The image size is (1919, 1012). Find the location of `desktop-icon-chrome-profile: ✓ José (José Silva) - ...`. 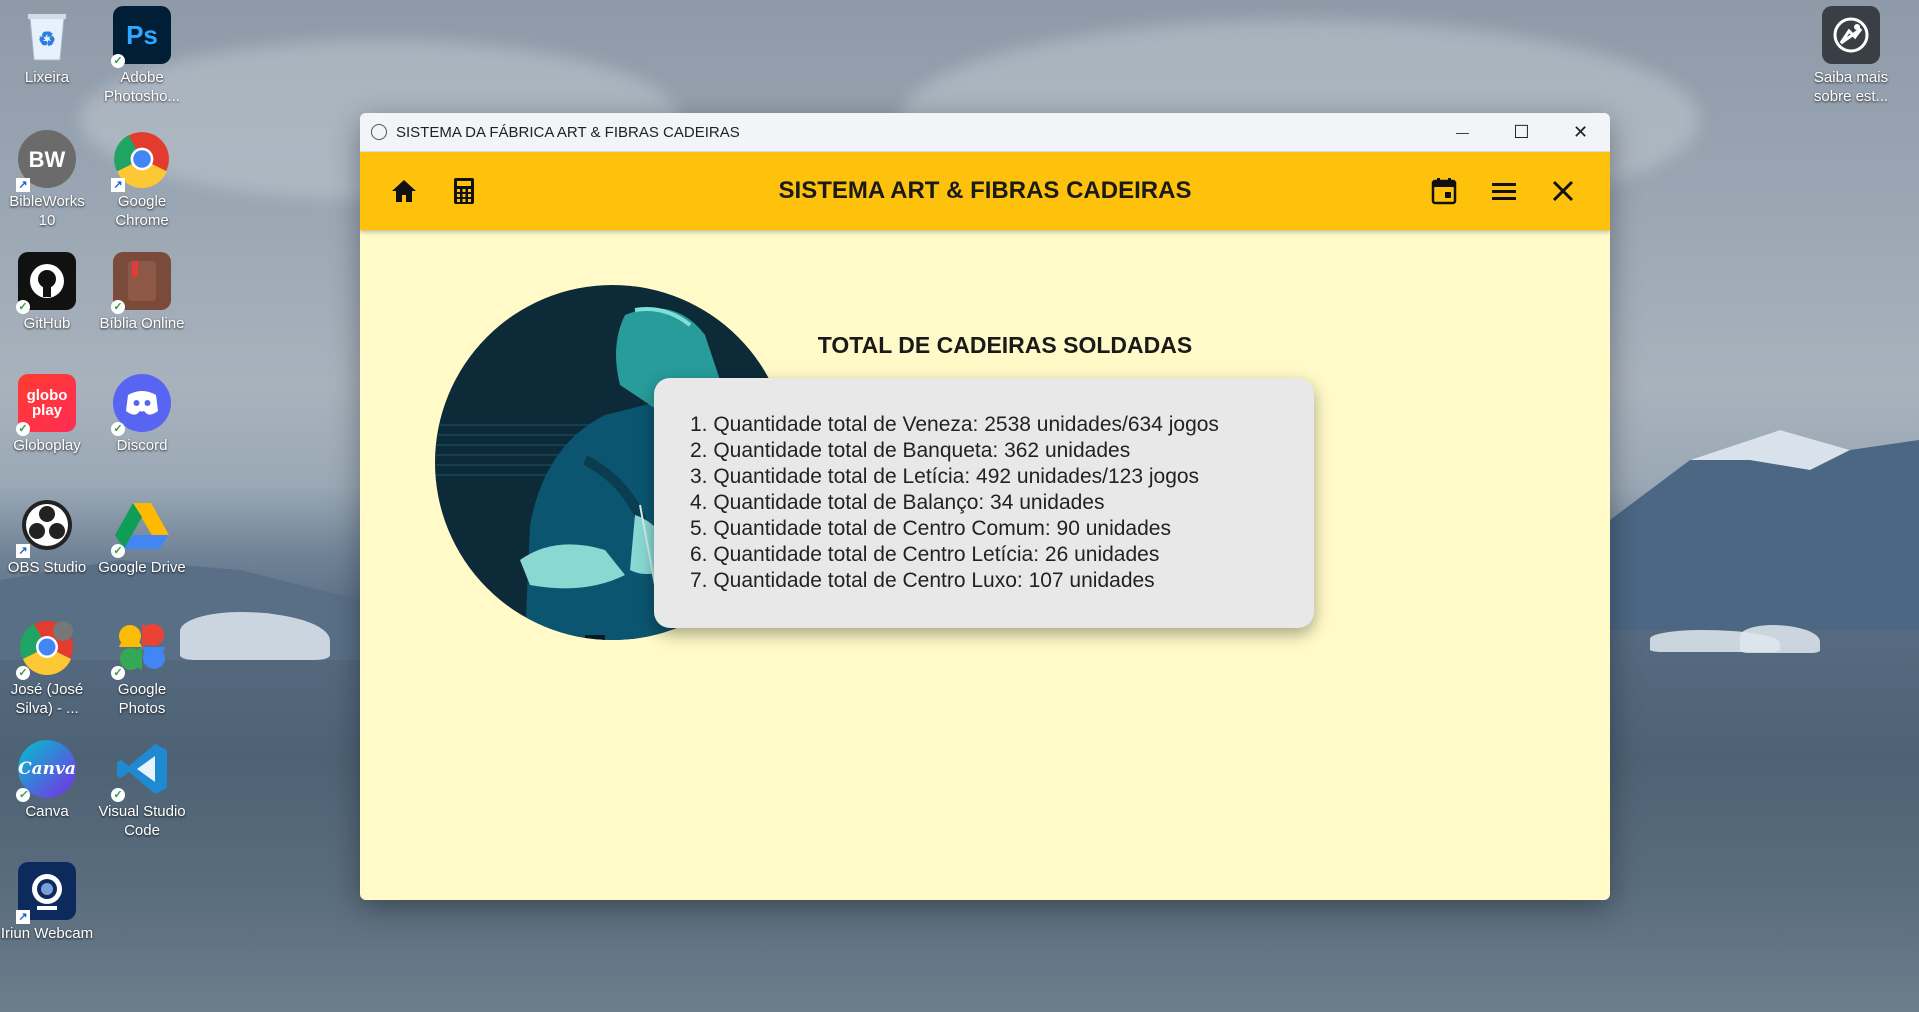

desktop-icon-chrome-profile: ✓ José (José Silva) - ... is located at coordinates (47, 668).